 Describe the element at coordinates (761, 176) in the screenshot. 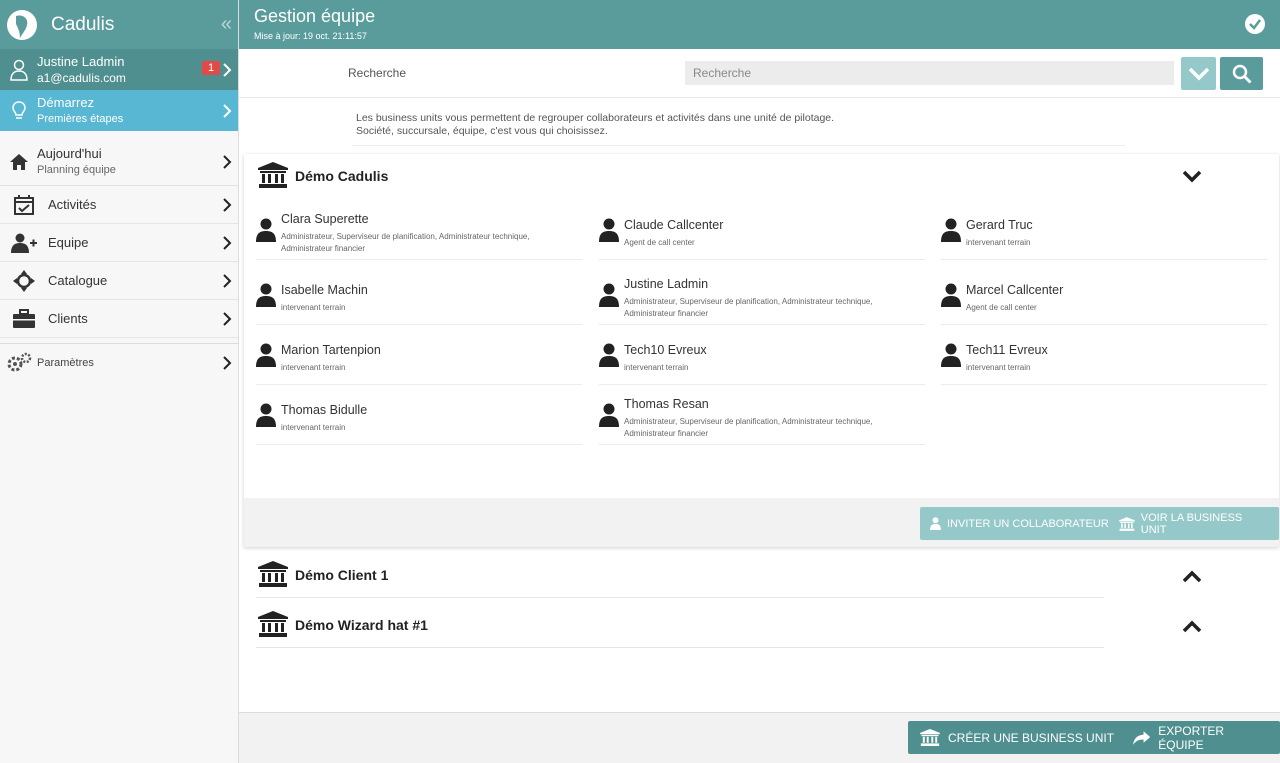

I see `business-unit-header: Démo Cadulis` at that location.